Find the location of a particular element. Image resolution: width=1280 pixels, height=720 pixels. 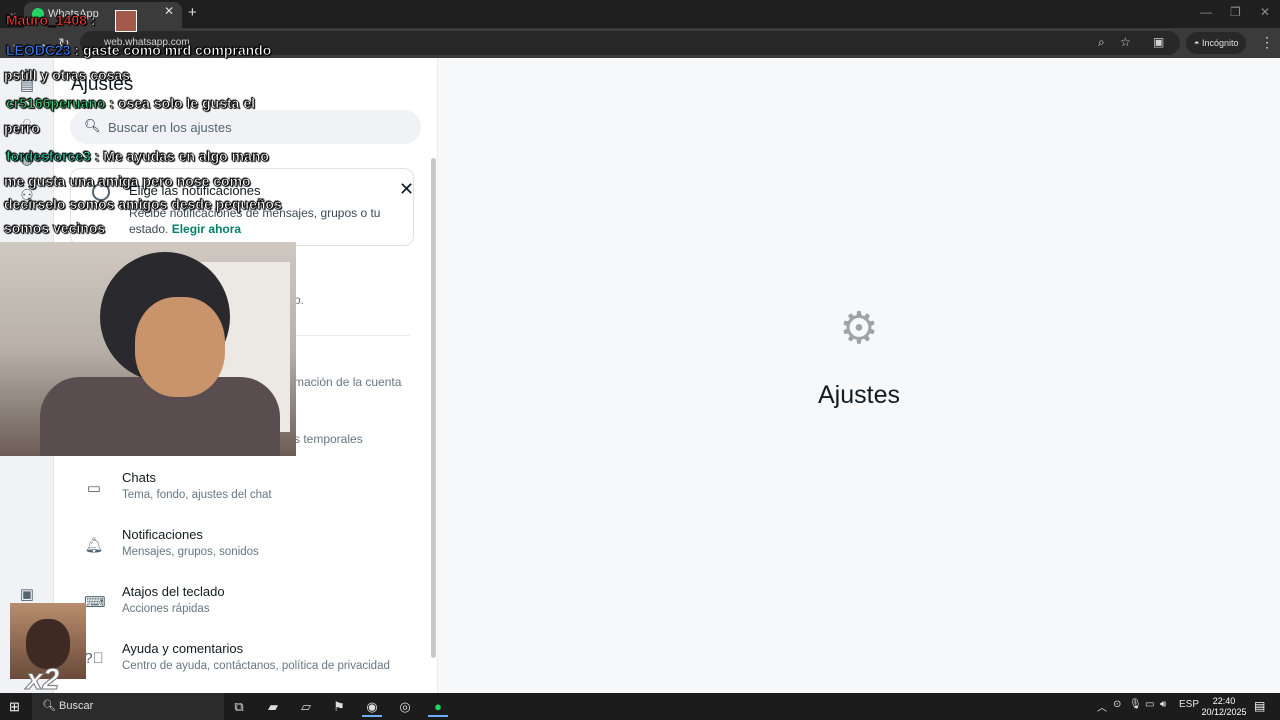

taskbar-clock: 22:40 20/12/2025 is located at coordinates (1224, 707).